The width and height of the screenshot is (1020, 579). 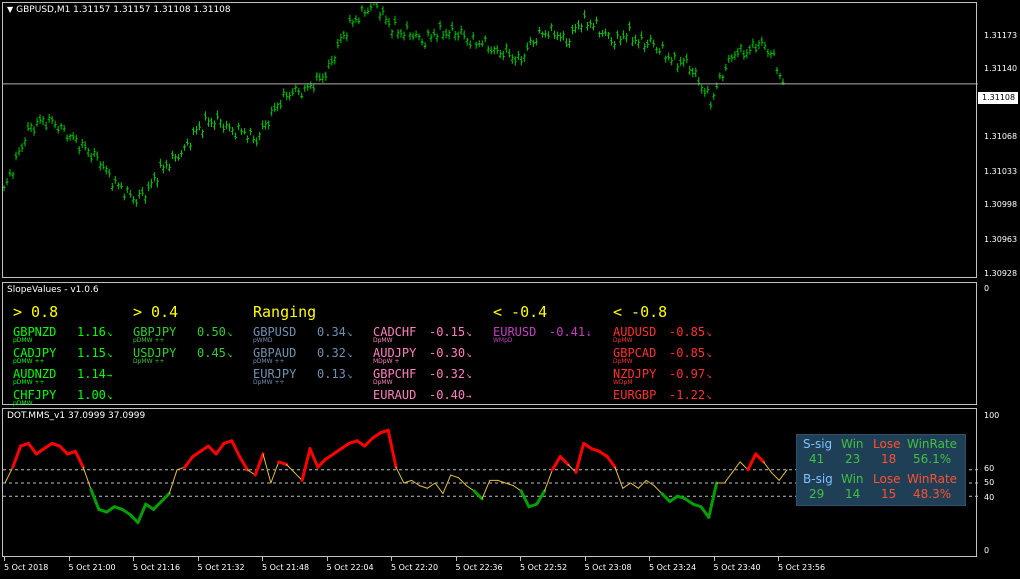 I want to click on b-winrate: 48.3%, so click(x=932, y=494).